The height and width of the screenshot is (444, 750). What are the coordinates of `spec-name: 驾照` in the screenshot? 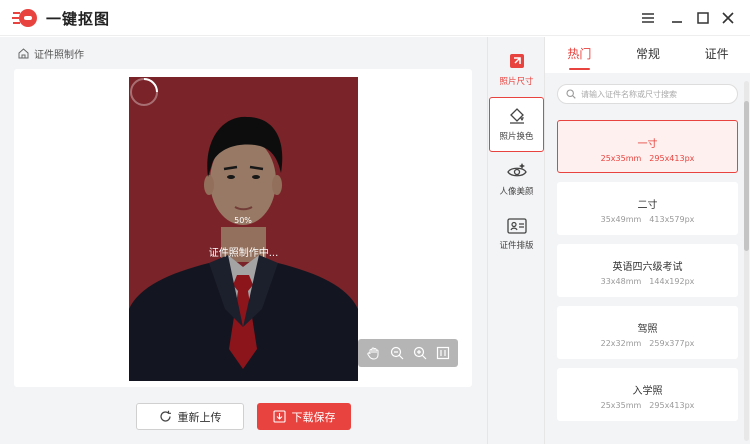 It's located at (647, 329).